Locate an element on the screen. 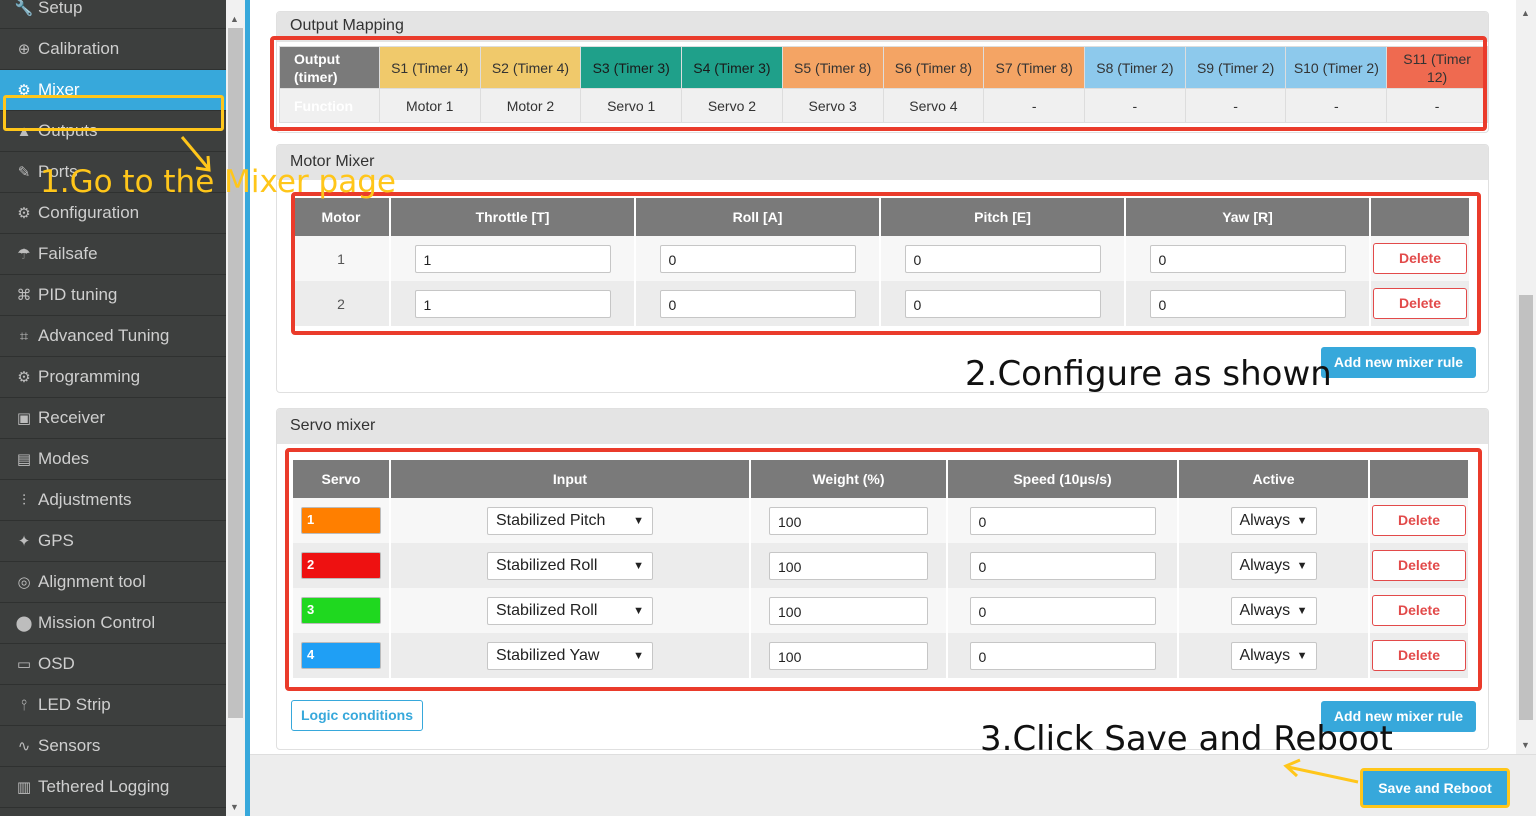 This screenshot has height=816, width=1536. crosshair-icon: ⊕ is located at coordinates (24, 49).